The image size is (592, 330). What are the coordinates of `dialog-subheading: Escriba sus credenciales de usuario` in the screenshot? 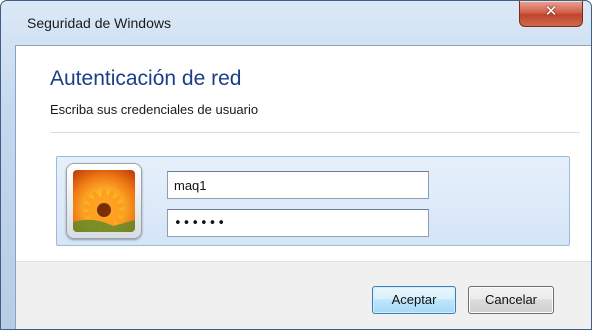 It's located at (154, 109).